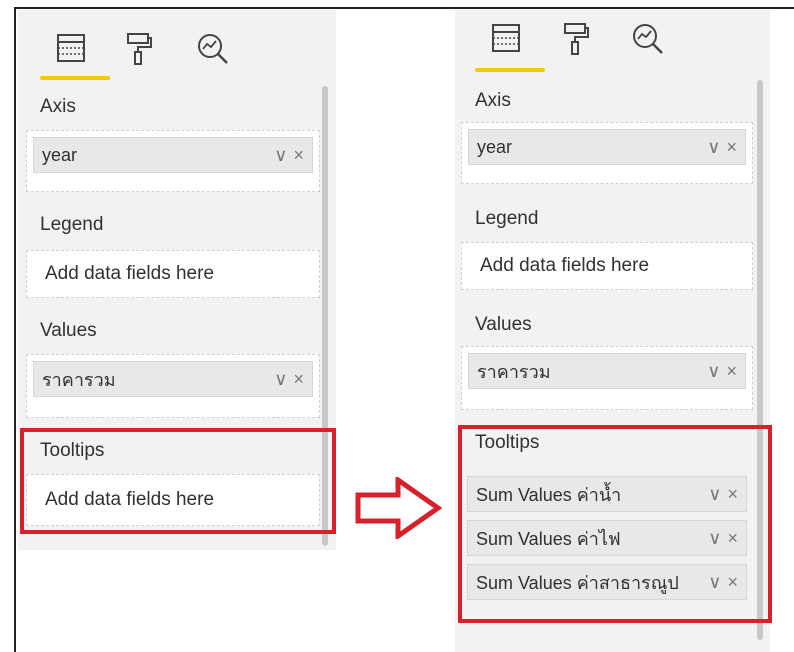  I want to click on image-frame-left, so click(15, 329).